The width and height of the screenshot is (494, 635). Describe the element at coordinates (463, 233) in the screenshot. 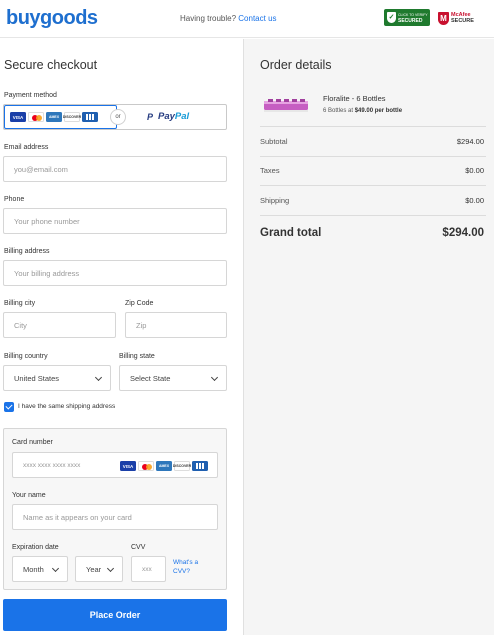

I see `grand-total-value: $294.00` at that location.